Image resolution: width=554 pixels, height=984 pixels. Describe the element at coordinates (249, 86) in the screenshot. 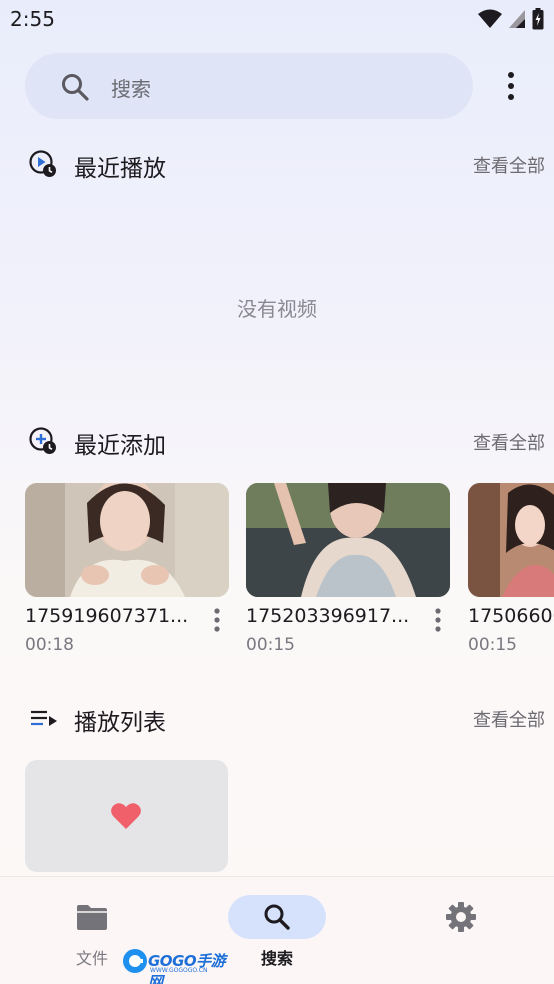

I see `search-bar: 搜索` at that location.